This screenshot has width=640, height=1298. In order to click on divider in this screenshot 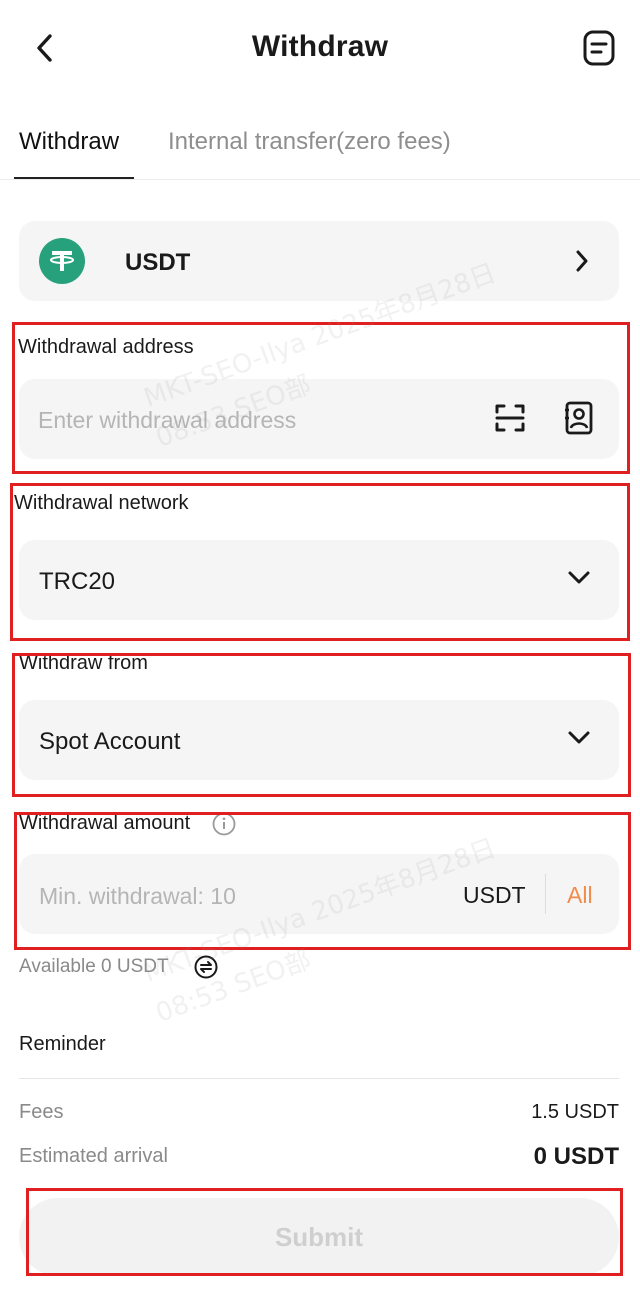, I will do `click(319, 1078)`.